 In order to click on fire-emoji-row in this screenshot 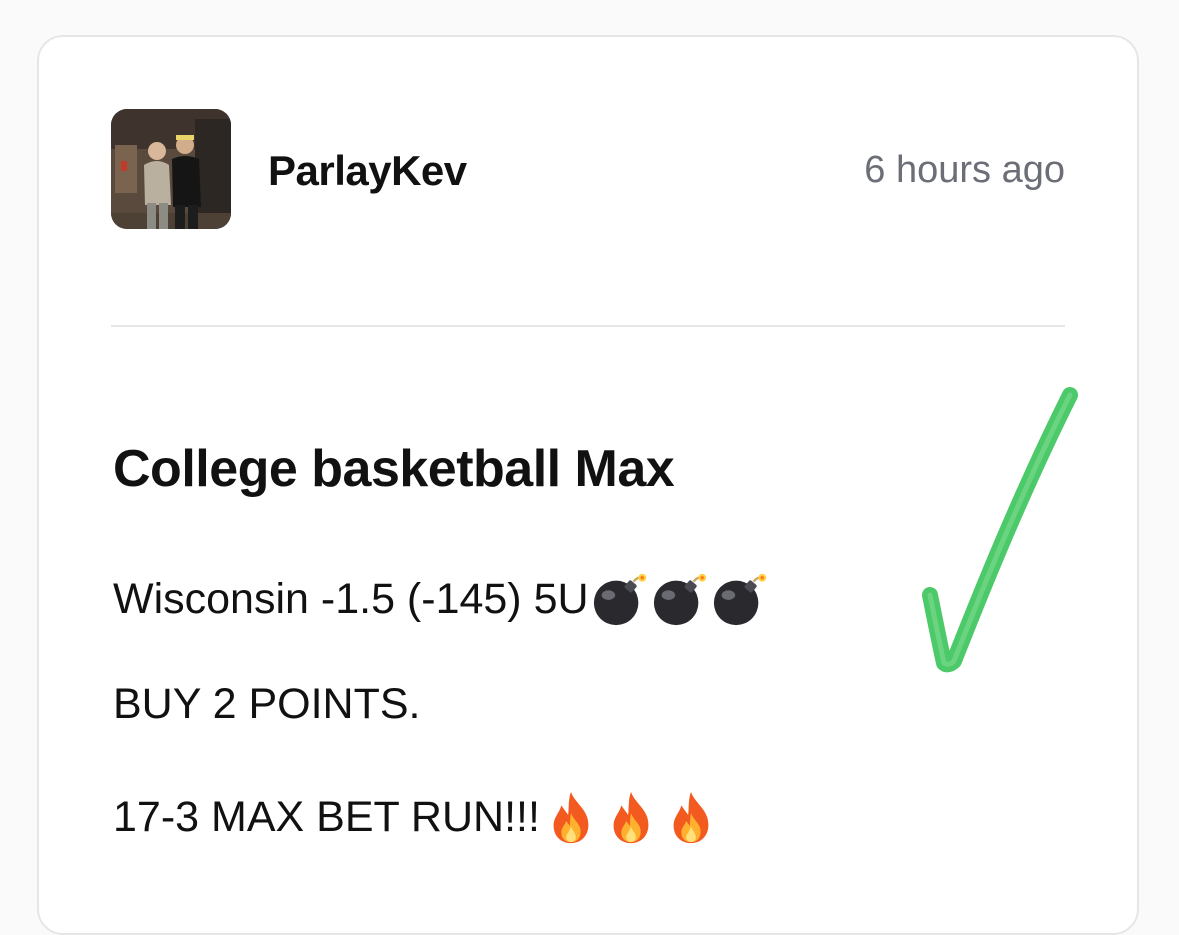, I will do `click(632, 817)`.